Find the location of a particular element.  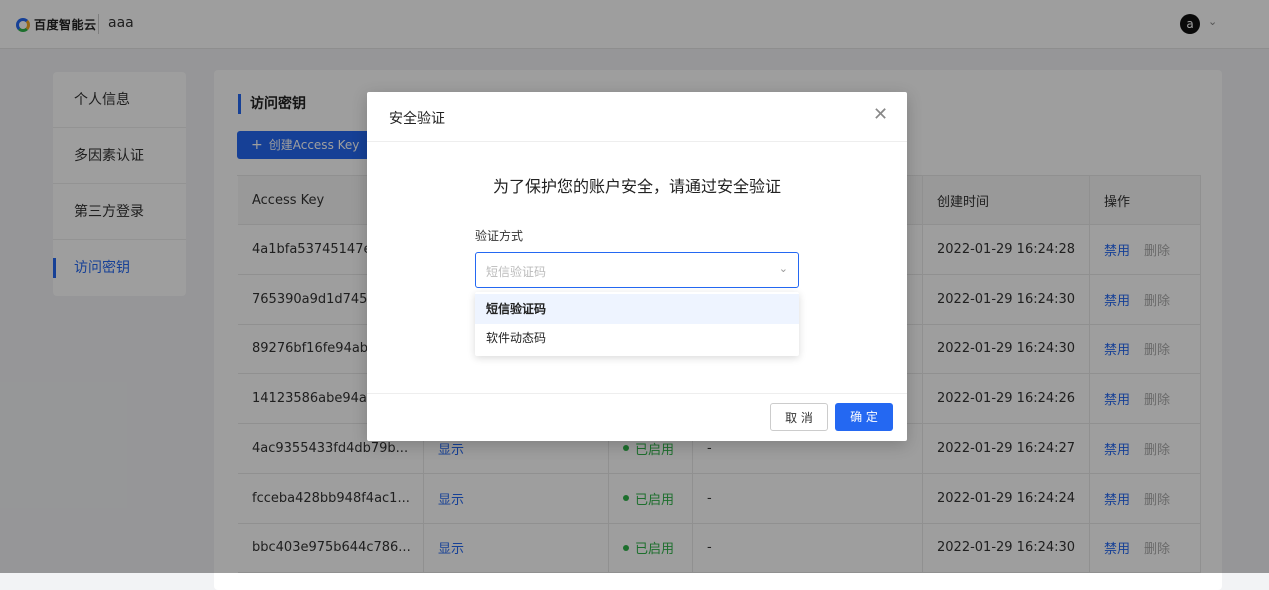

dialog-title: 安全验证 is located at coordinates (417, 119).